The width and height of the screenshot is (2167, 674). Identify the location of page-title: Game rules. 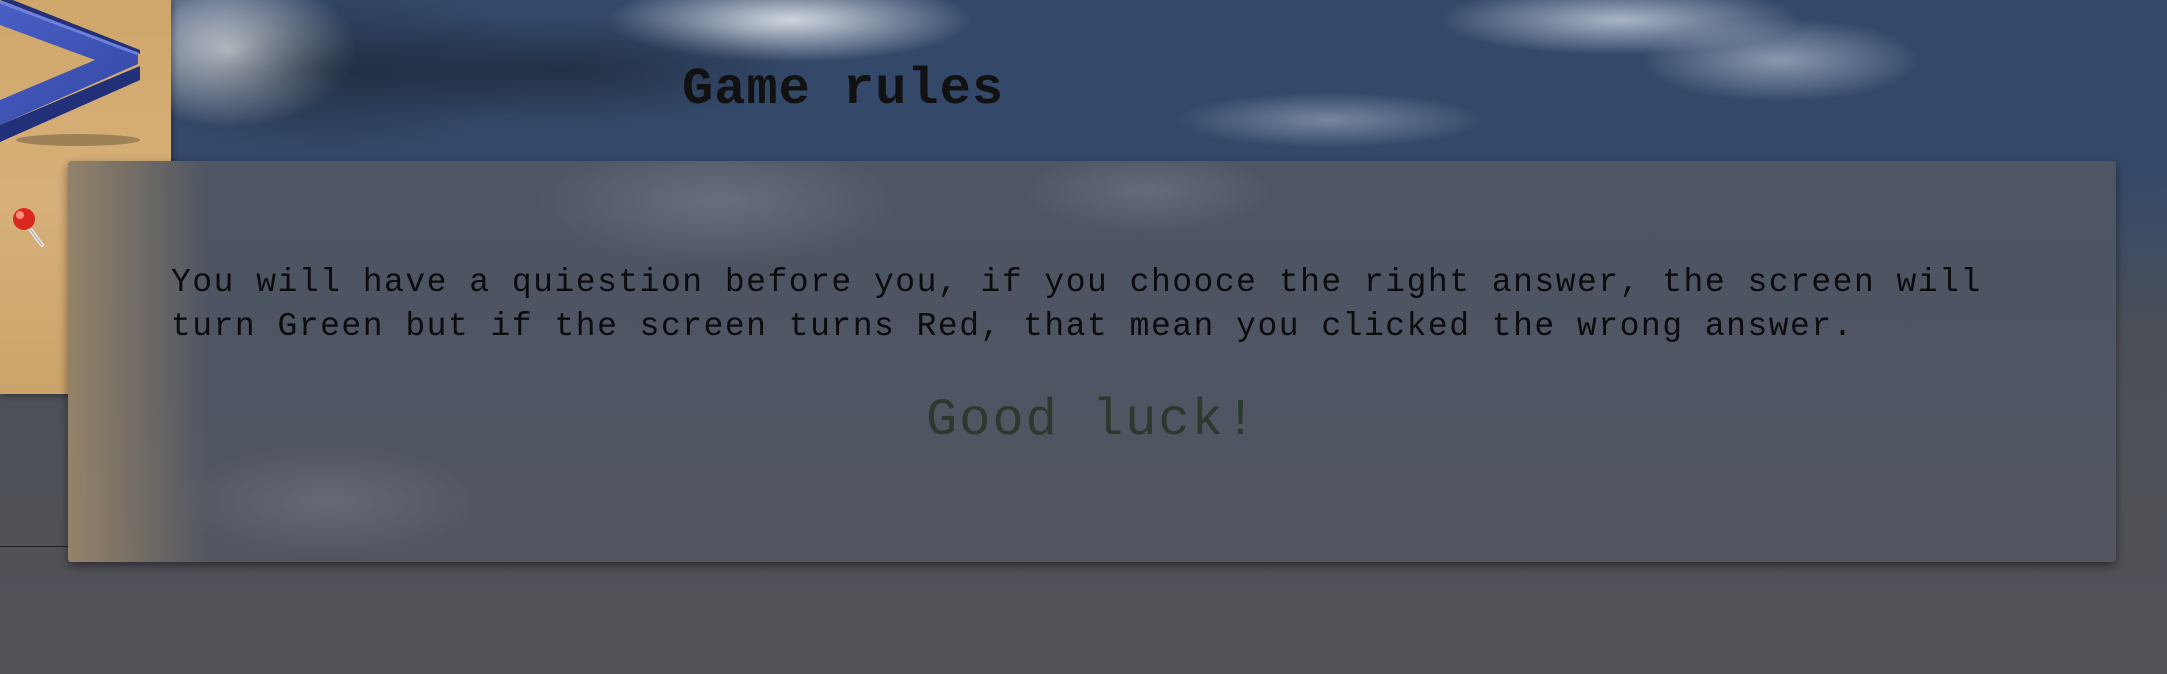
(843, 89).